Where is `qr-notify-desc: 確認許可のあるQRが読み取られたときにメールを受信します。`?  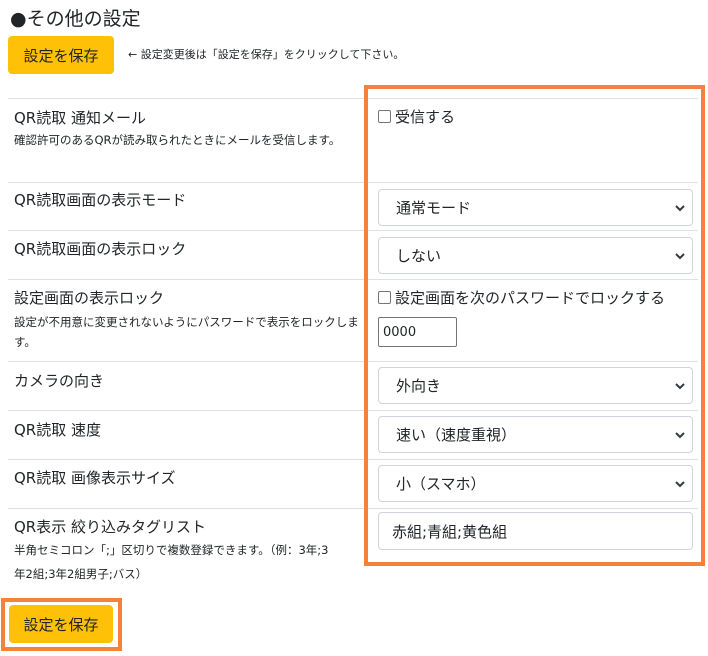
qr-notify-desc: 確認許可のあるQRが読み取られたときにメールを受信します。 is located at coordinates (177, 140).